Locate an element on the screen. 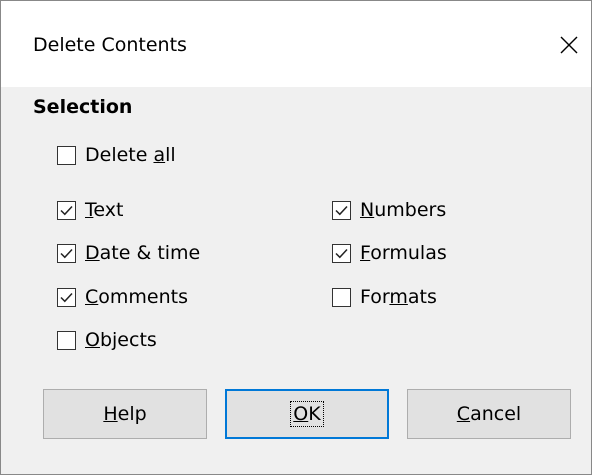 The height and width of the screenshot is (475, 592). text-checkbox-box is located at coordinates (66, 210).